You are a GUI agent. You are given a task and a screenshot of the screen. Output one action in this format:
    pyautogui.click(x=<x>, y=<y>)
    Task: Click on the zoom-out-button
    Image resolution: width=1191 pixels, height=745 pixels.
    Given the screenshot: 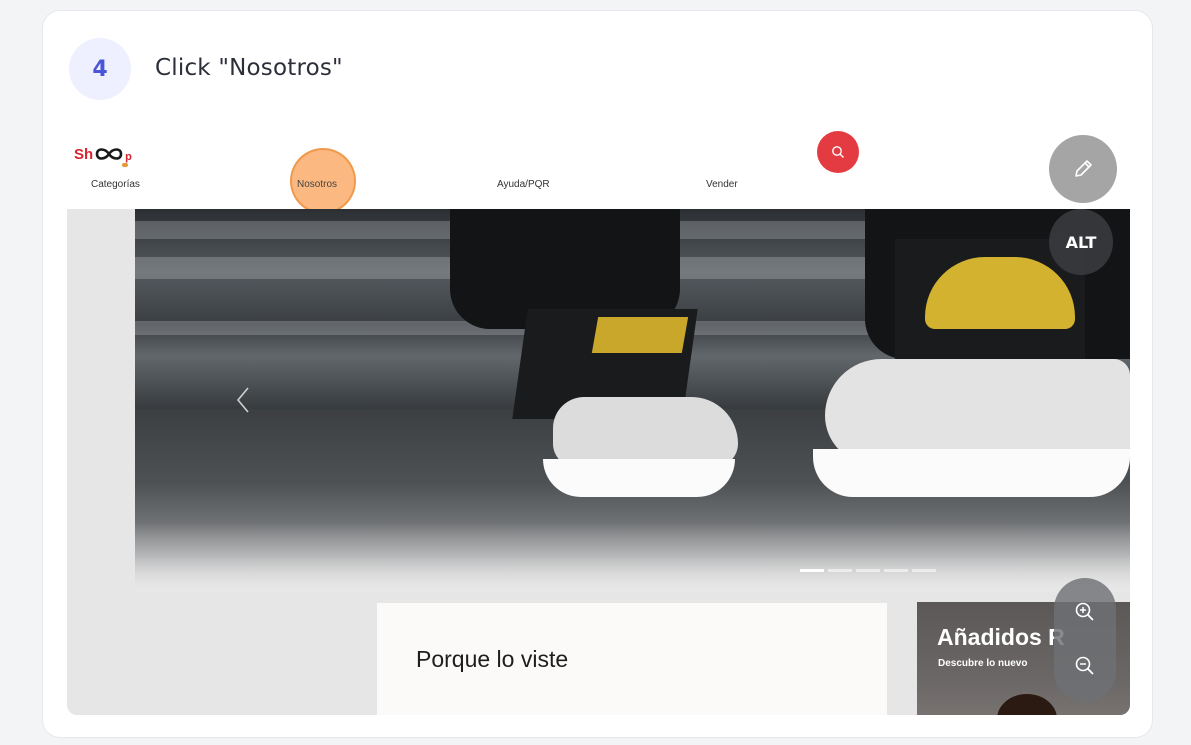 What is the action you would take?
    pyautogui.click(x=1085, y=666)
    